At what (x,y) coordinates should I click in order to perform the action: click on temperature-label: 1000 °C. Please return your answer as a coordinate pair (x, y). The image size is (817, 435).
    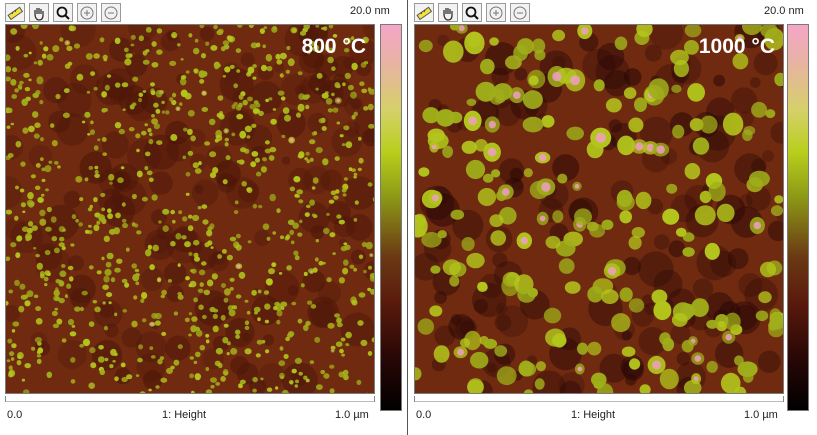
    Looking at the image, I should click on (736, 46).